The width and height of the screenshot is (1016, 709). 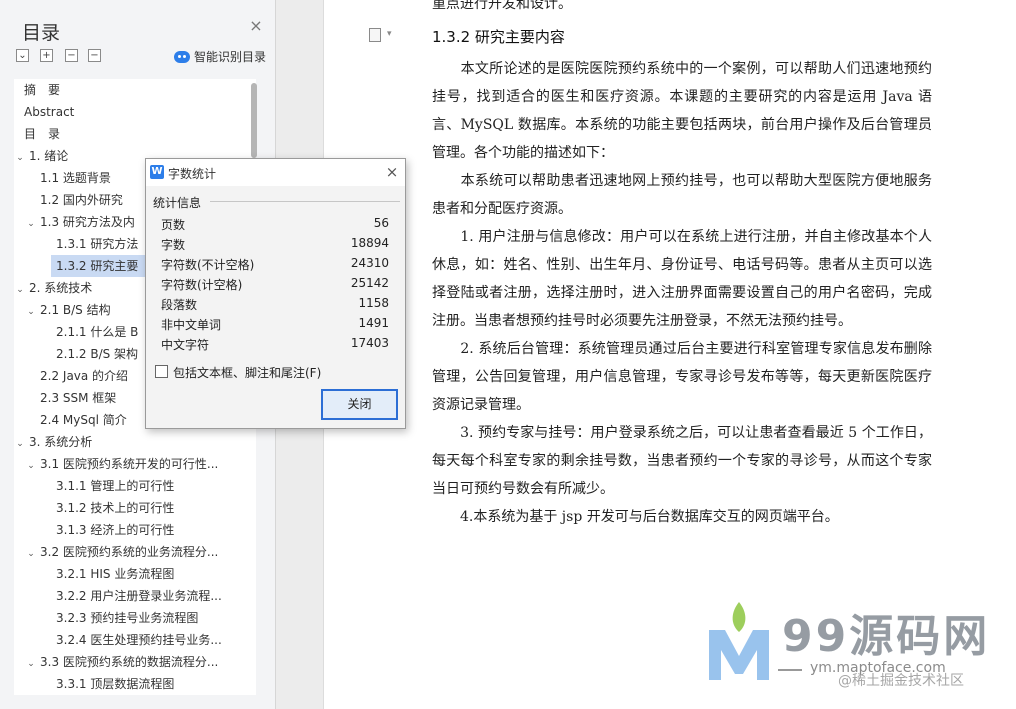 I want to click on toc-collapse-icon: −, so click(x=94, y=55).